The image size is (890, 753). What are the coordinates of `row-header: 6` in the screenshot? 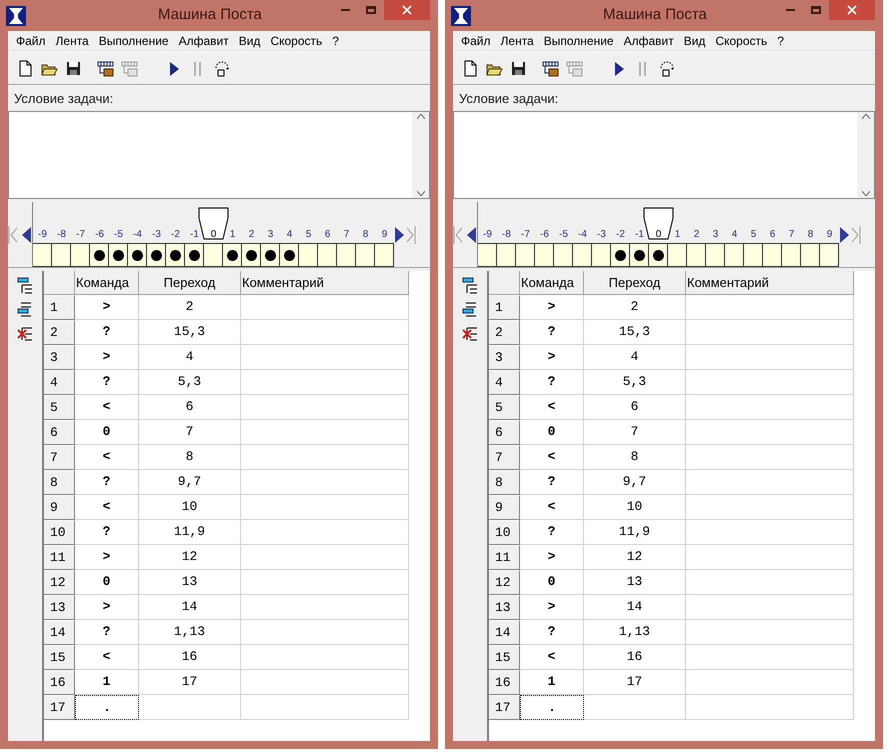 It's located at (504, 432).